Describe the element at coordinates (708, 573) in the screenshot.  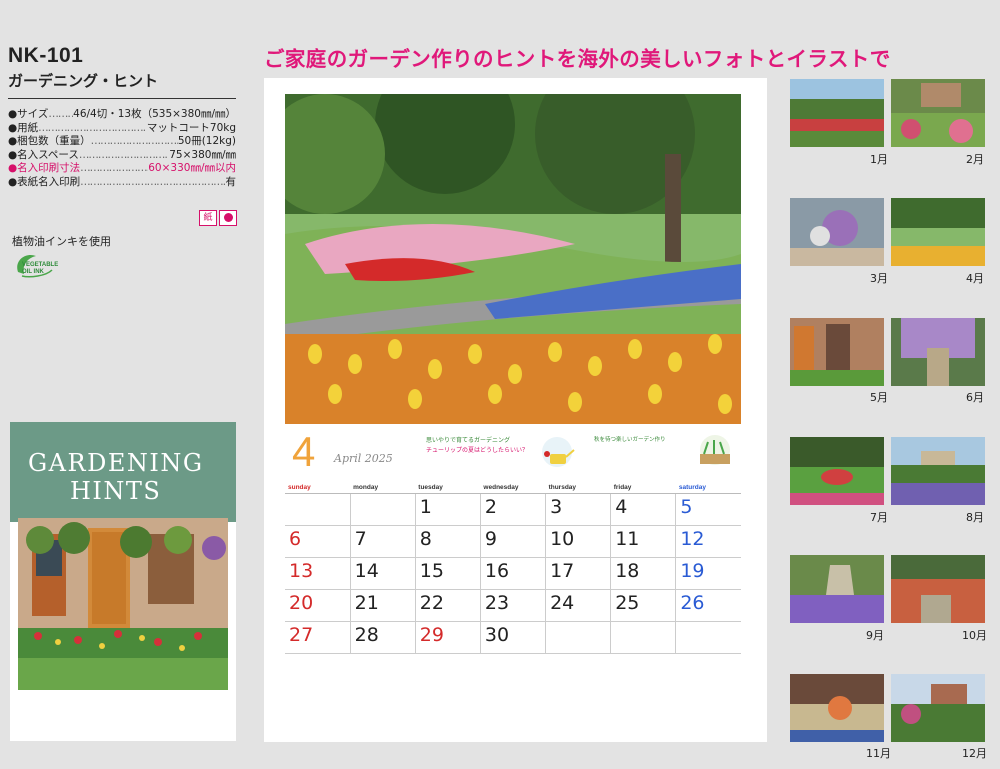
I see `day-cell: 19` at that location.